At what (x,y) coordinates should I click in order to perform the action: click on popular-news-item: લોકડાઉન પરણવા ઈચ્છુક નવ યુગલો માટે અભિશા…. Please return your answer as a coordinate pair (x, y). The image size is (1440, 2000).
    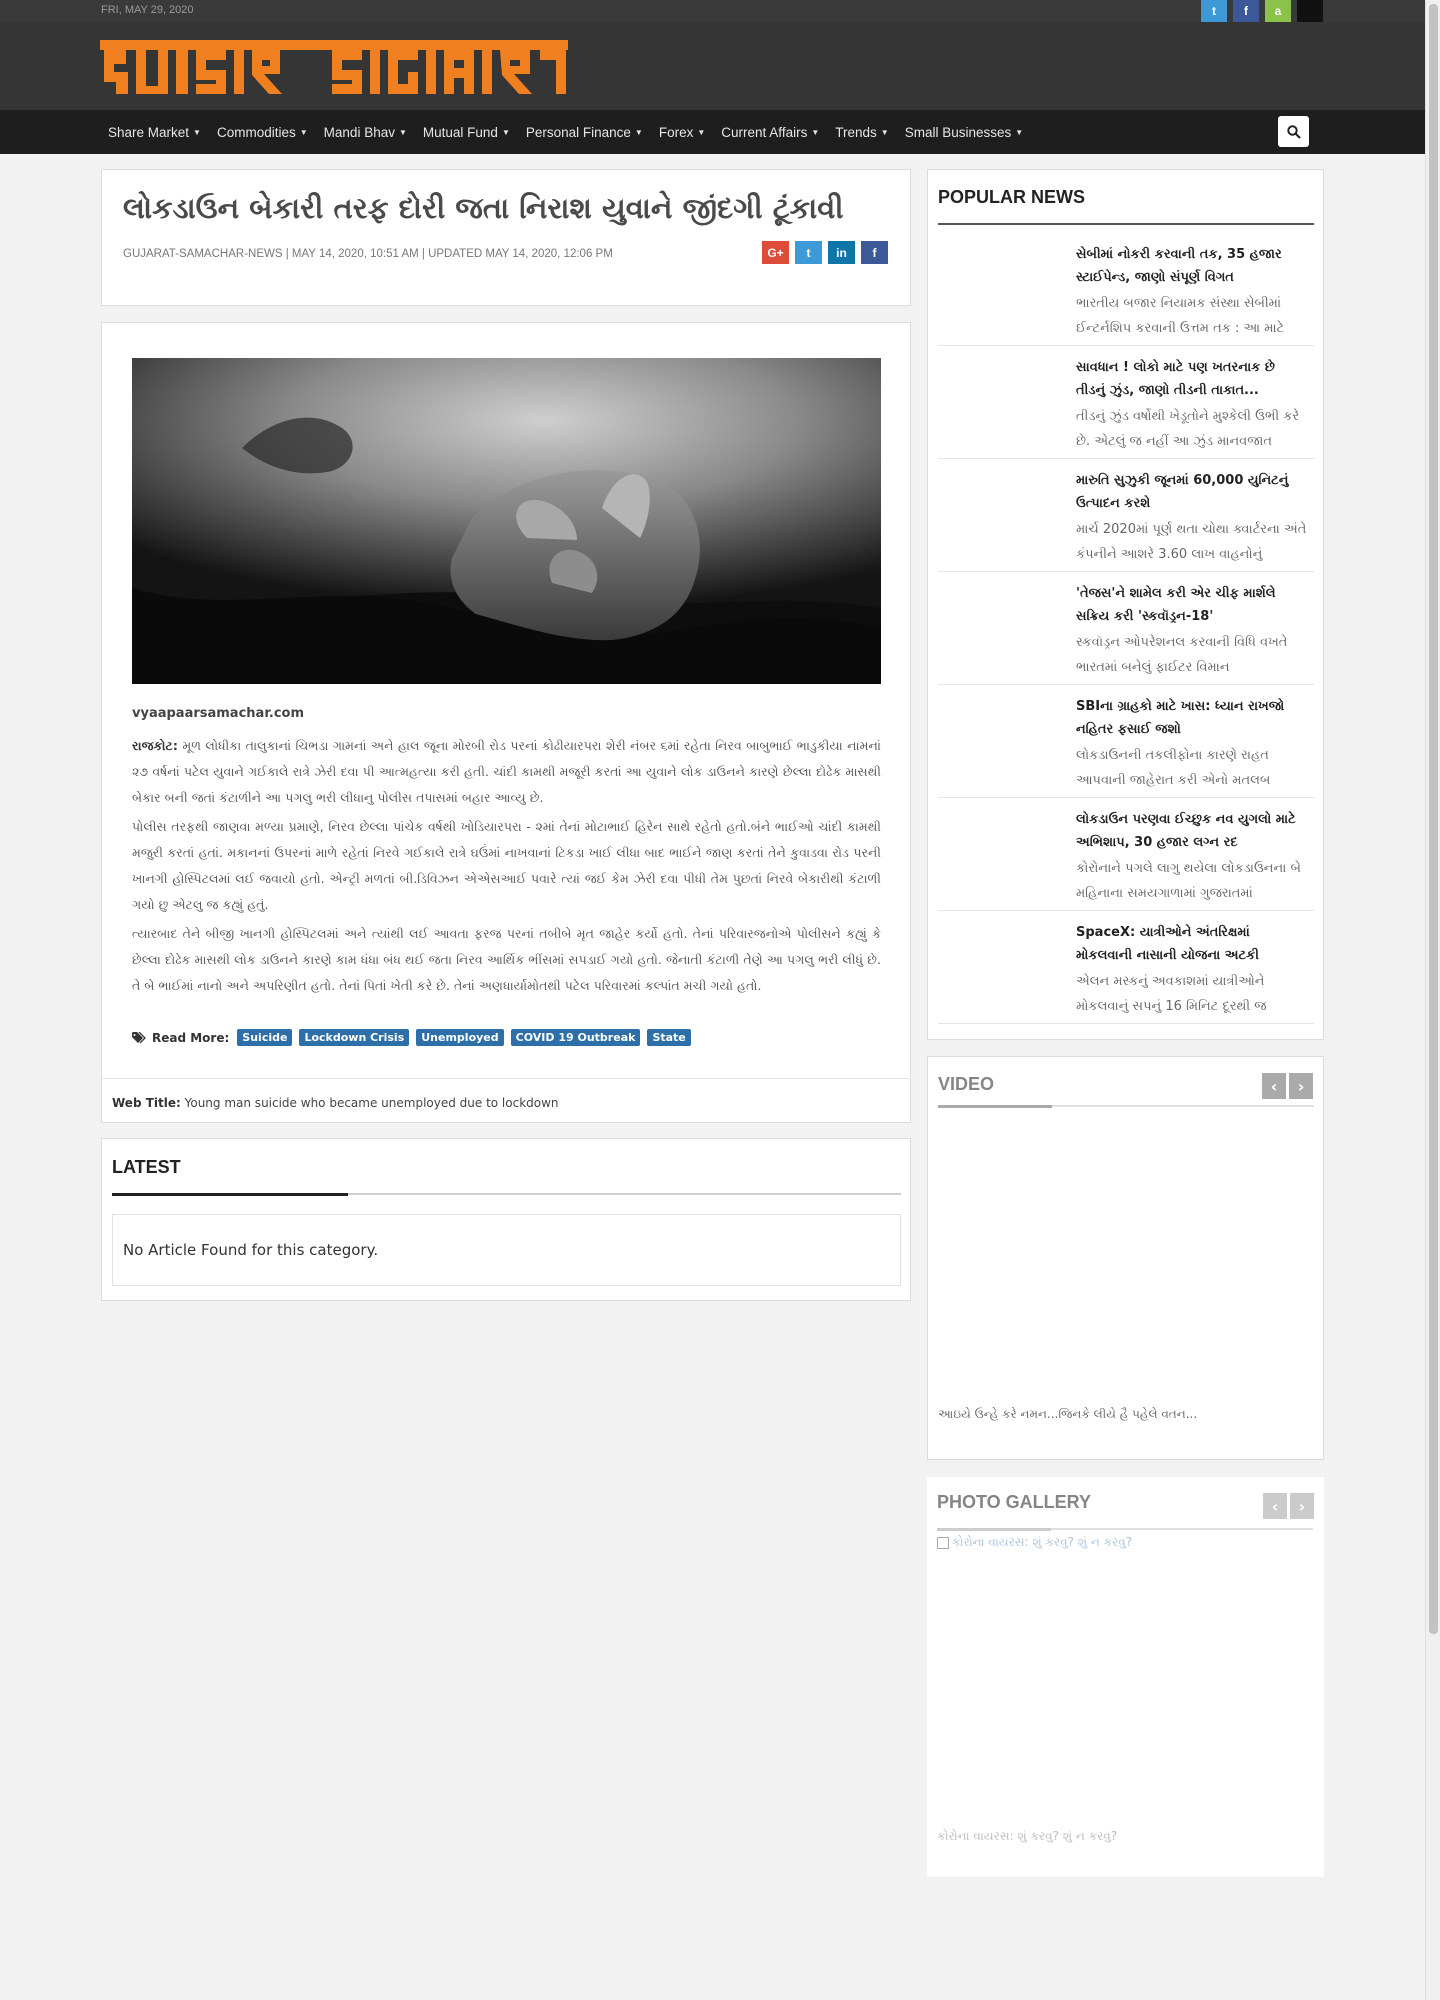
    Looking at the image, I should click on (1126, 854).